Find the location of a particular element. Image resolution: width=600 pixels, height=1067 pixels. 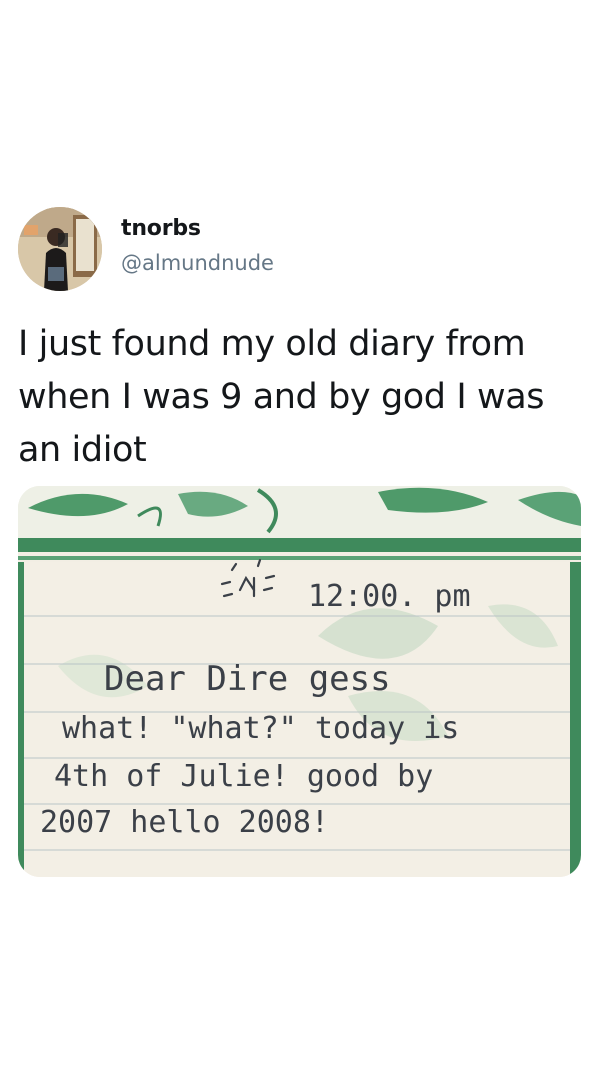

diary-line-2: what! "what?" today is is located at coordinates (260, 728).